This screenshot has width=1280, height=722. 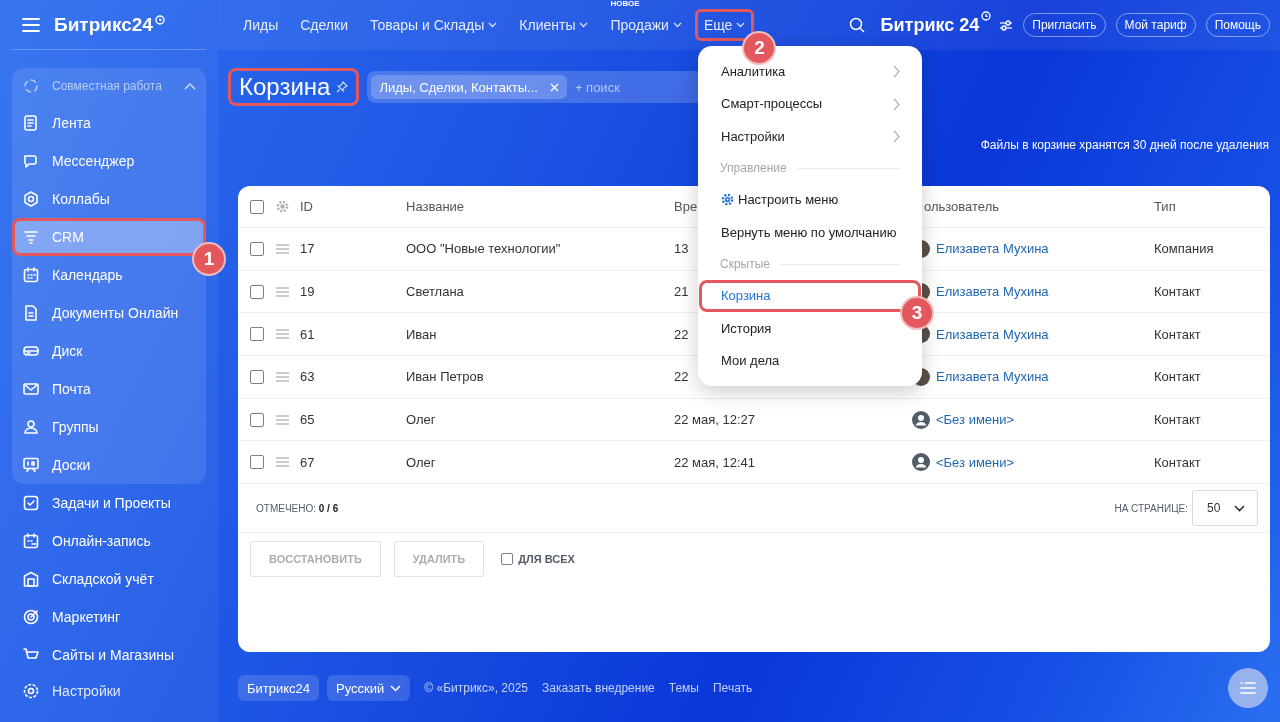 I want to click on sidebar-item: Диск, so click(x=52, y=351).